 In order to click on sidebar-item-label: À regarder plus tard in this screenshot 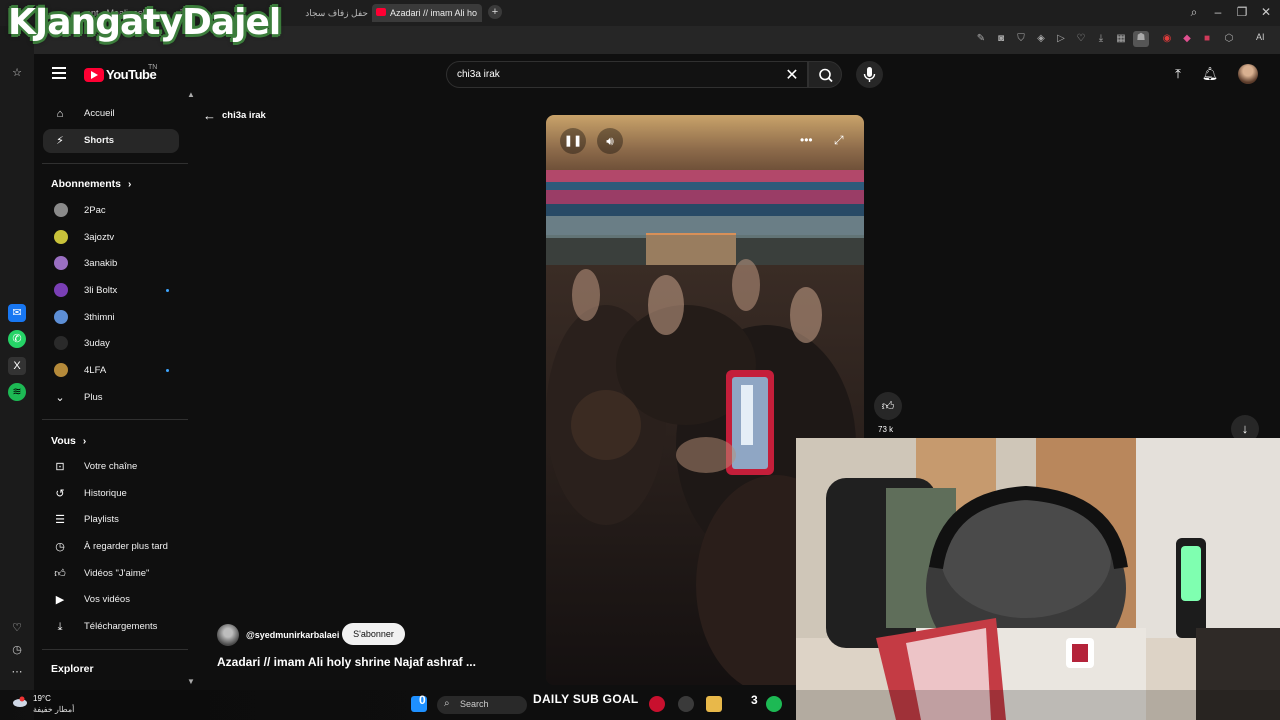, I will do `click(126, 546)`.